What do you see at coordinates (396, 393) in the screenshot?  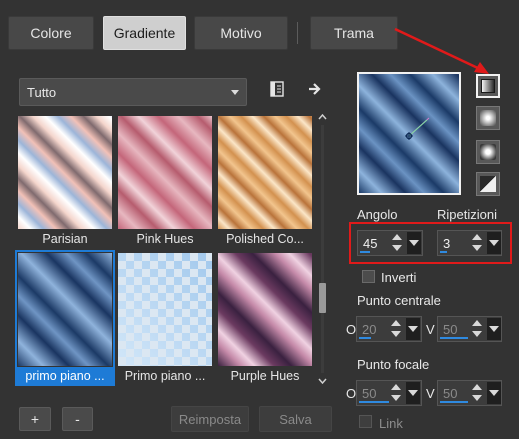 I see `focal-h-spin-arrows` at bounding box center [396, 393].